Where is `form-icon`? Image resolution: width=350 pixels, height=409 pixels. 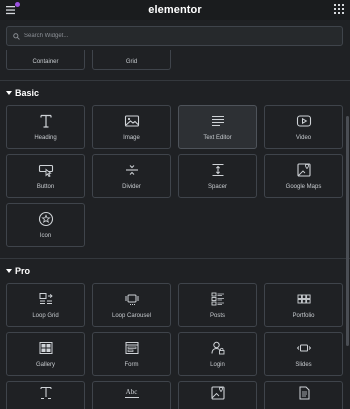
form-icon is located at coordinates (131, 348).